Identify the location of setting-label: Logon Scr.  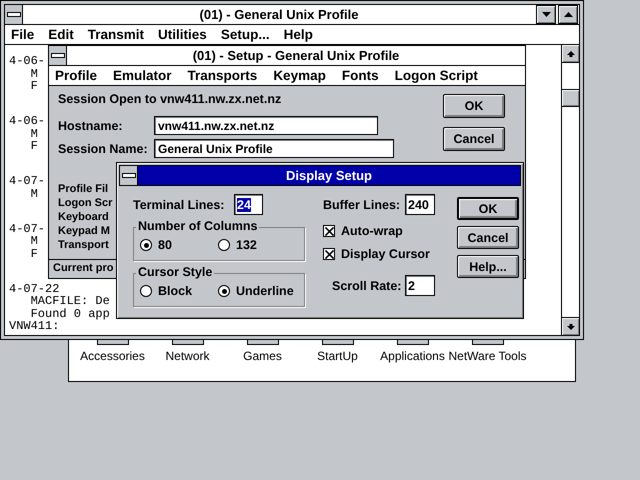
(85, 203).